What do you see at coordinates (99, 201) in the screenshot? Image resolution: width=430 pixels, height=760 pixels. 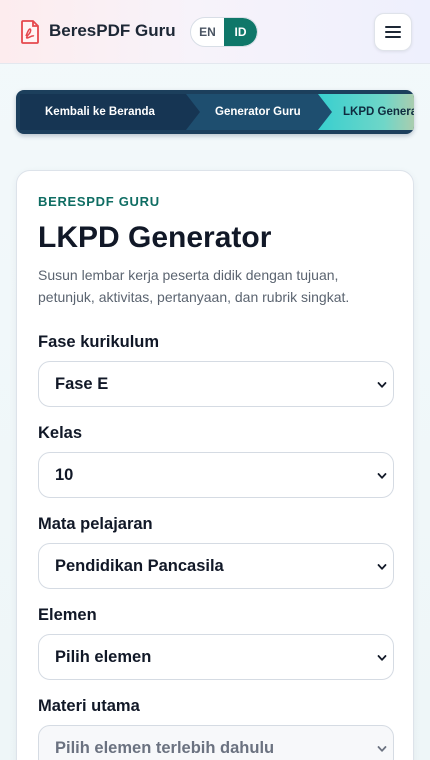 I see `eyebrow-label: BERESPDF GURU` at bounding box center [99, 201].